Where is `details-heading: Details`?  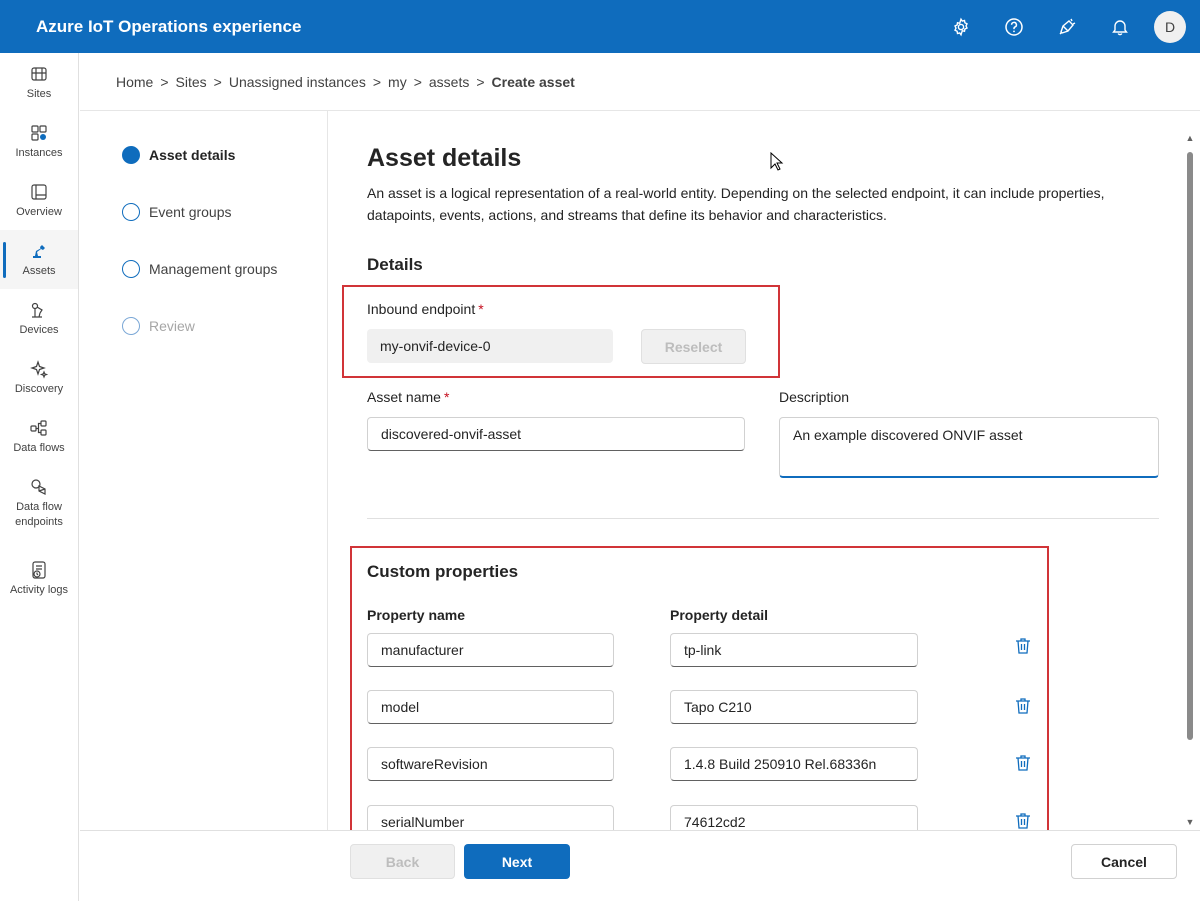 details-heading: Details is located at coordinates (395, 264).